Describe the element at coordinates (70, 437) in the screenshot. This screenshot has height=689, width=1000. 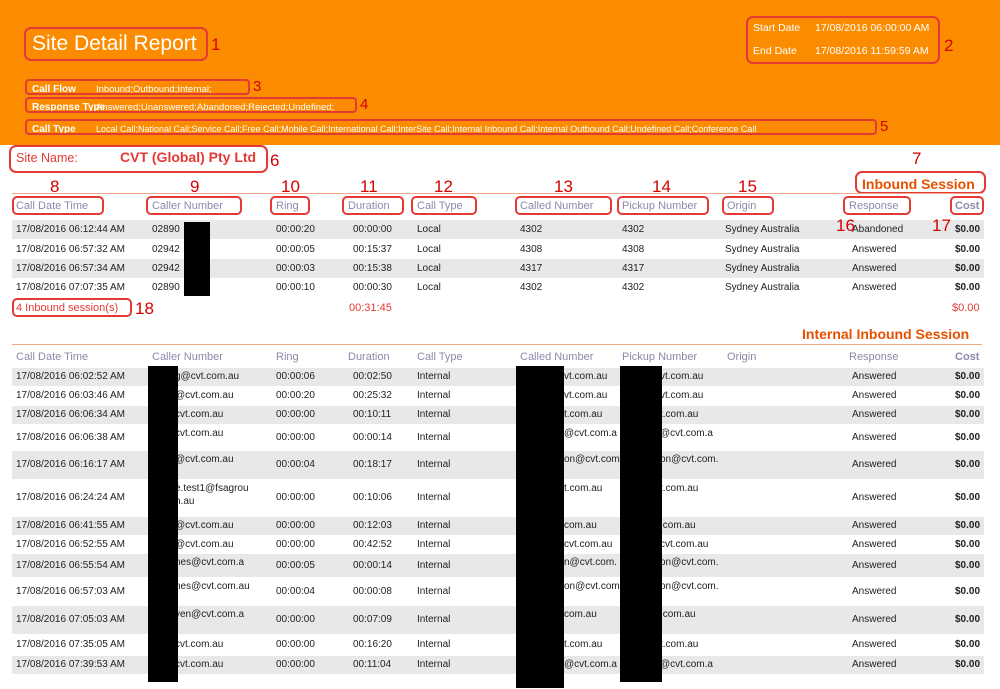
I see `date-cell: 17/08/2016 06:06:38 AM` at that location.